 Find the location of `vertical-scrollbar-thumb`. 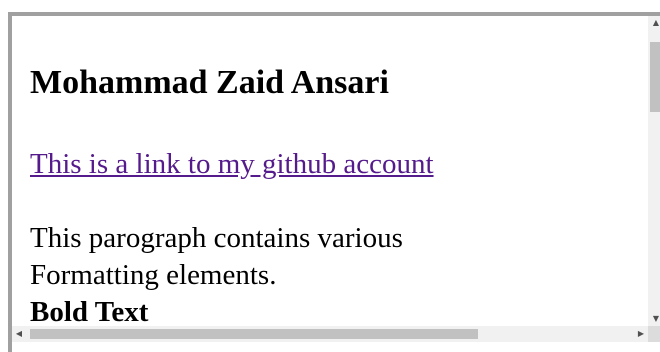

vertical-scrollbar-thumb is located at coordinates (655, 77).